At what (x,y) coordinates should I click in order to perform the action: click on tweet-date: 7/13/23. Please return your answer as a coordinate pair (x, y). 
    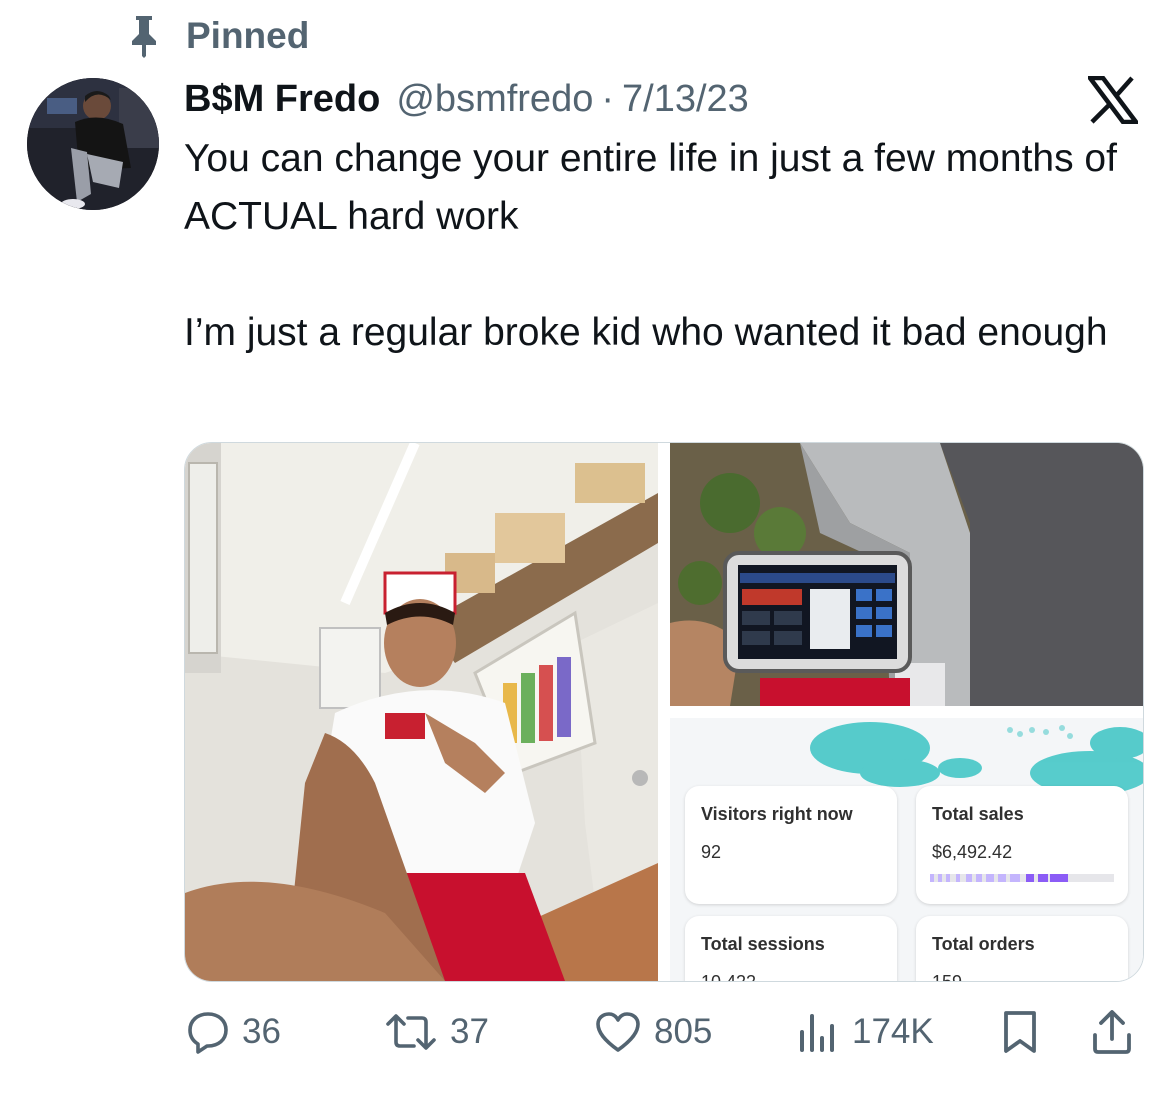
    Looking at the image, I should click on (685, 99).